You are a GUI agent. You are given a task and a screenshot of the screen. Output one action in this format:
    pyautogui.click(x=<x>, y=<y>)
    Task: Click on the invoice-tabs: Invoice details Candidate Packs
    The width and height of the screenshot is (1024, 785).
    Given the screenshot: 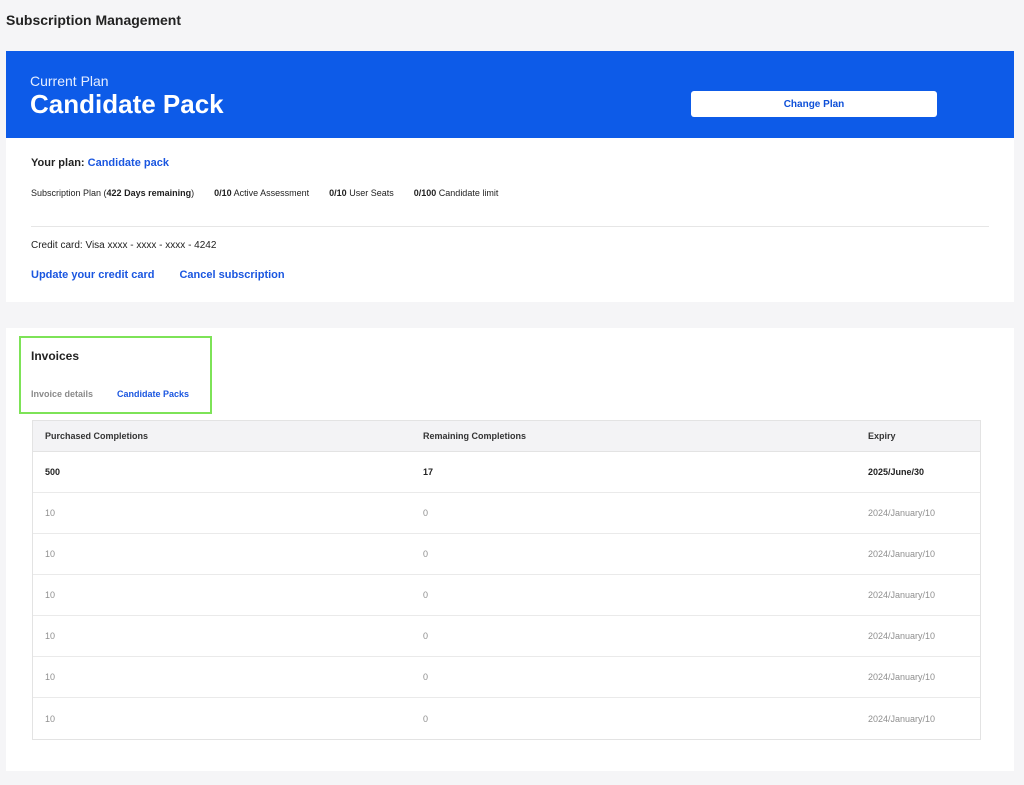 What is the action you would take?
    pyautogui.click(x=122, y=394)
    